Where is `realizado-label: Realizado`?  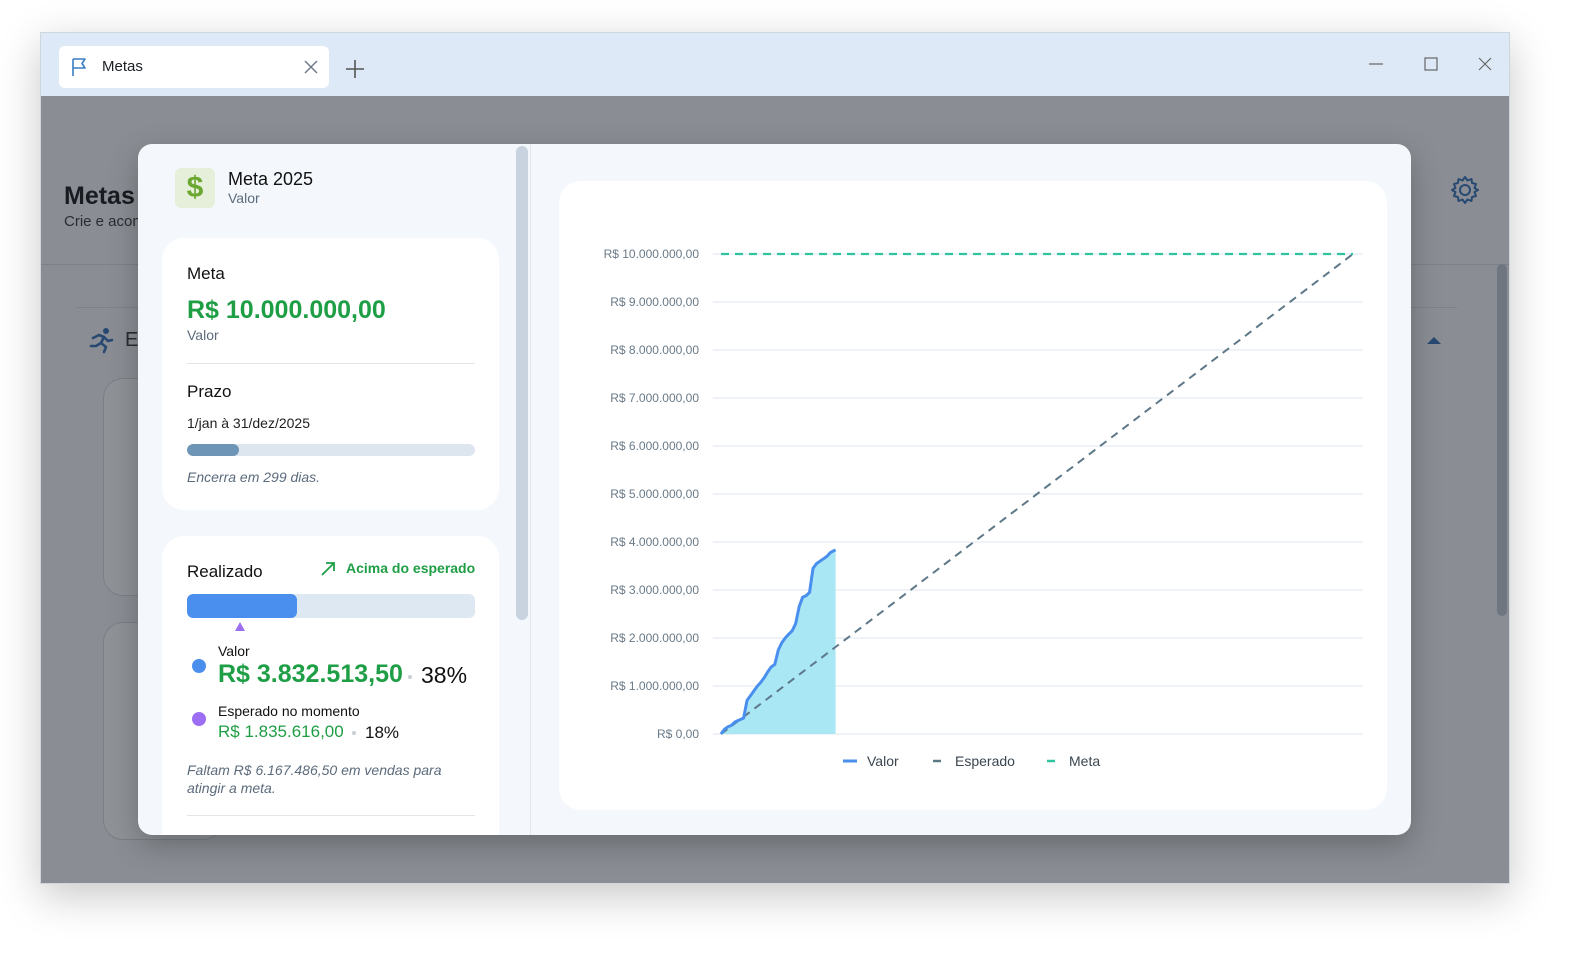
realizado-label: Realizado is located at coordinates (225, 571).